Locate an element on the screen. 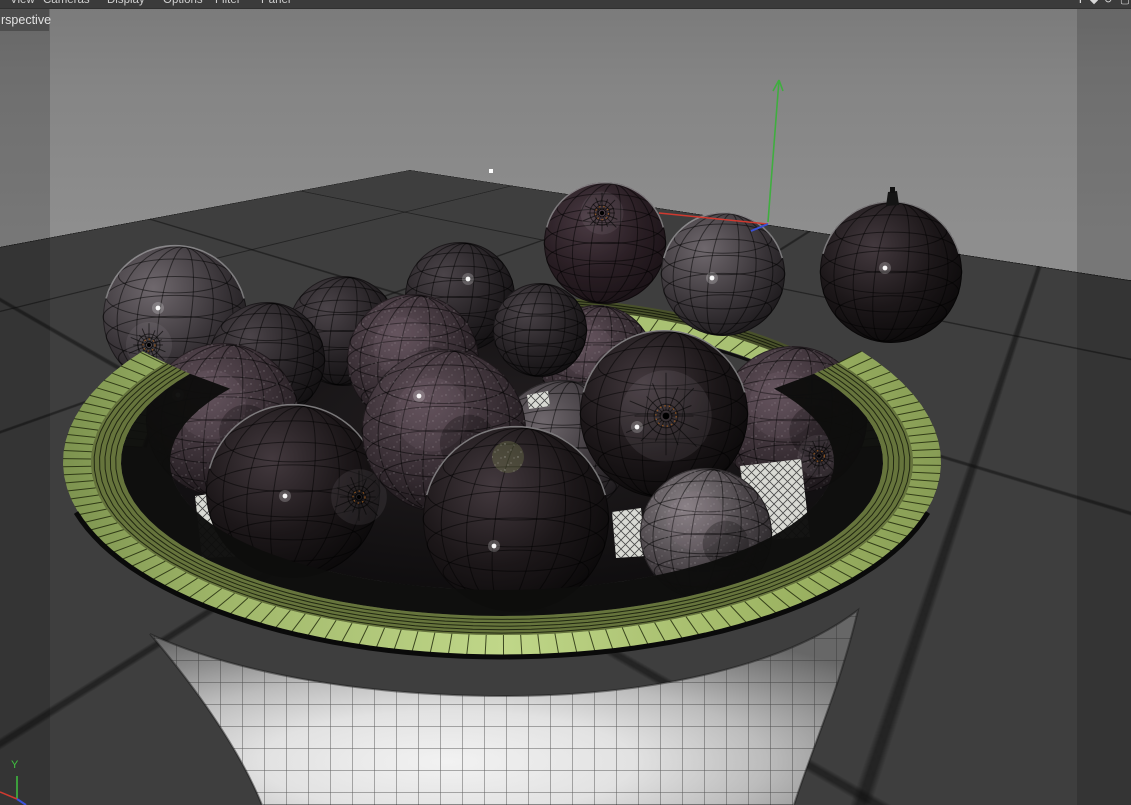 The height and width of the screenshot is (805, 1131). viewport-label: rspective is located at coordinates (25, 20).